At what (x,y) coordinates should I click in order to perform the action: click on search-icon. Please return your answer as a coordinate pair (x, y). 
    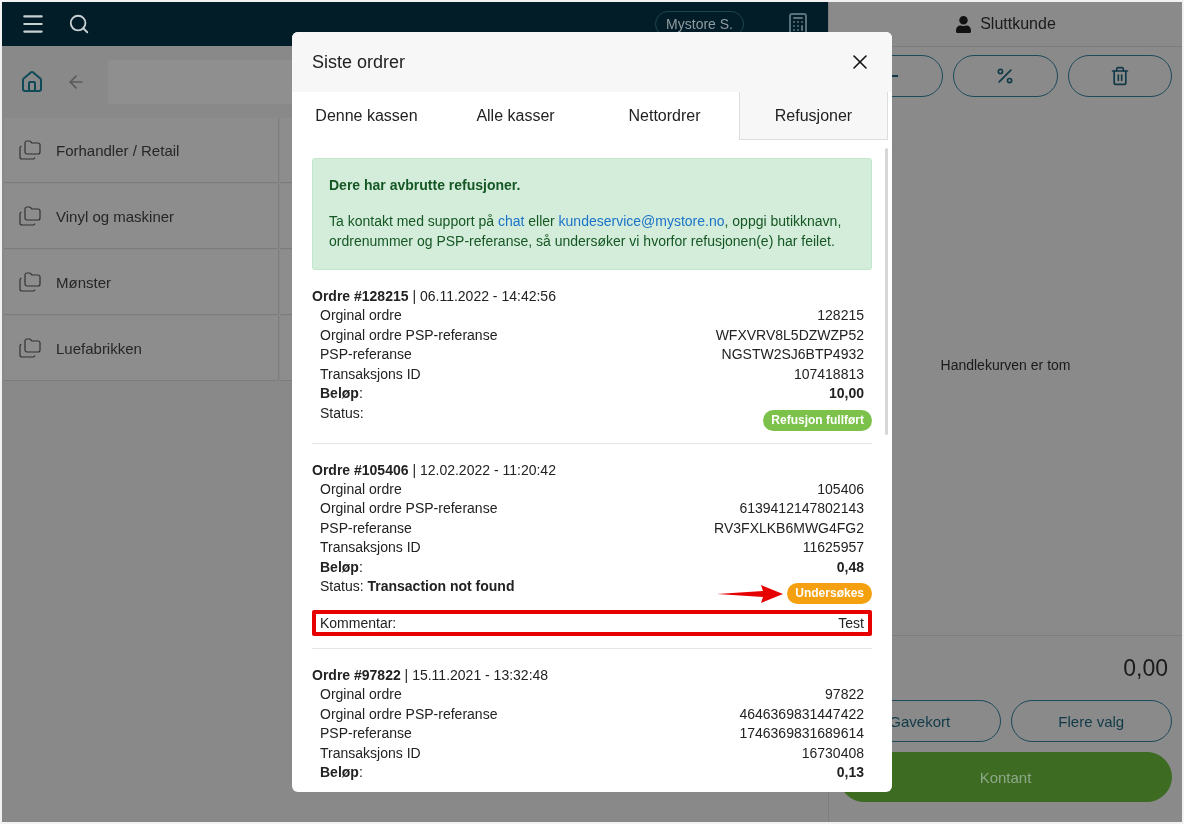
    Looking at the image, I should click on (79, 24).